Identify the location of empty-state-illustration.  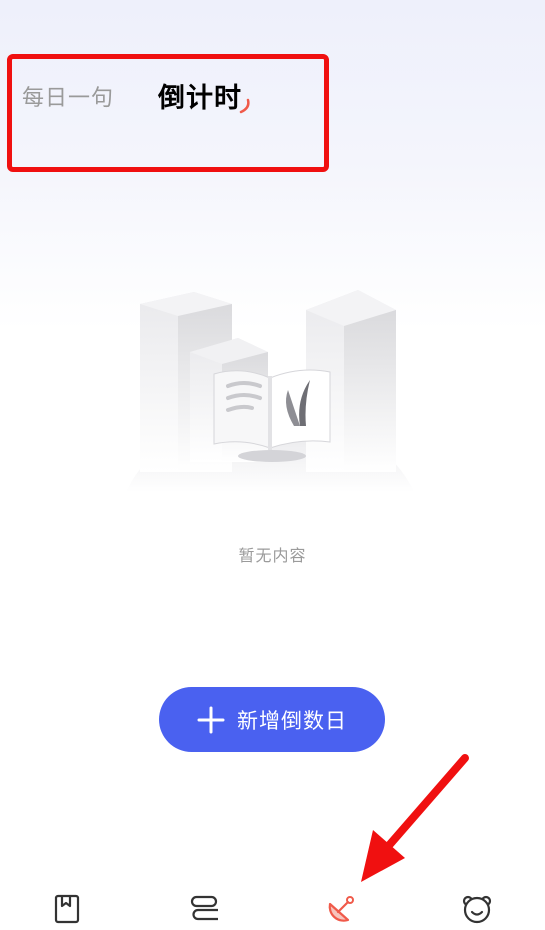
(270, 391).